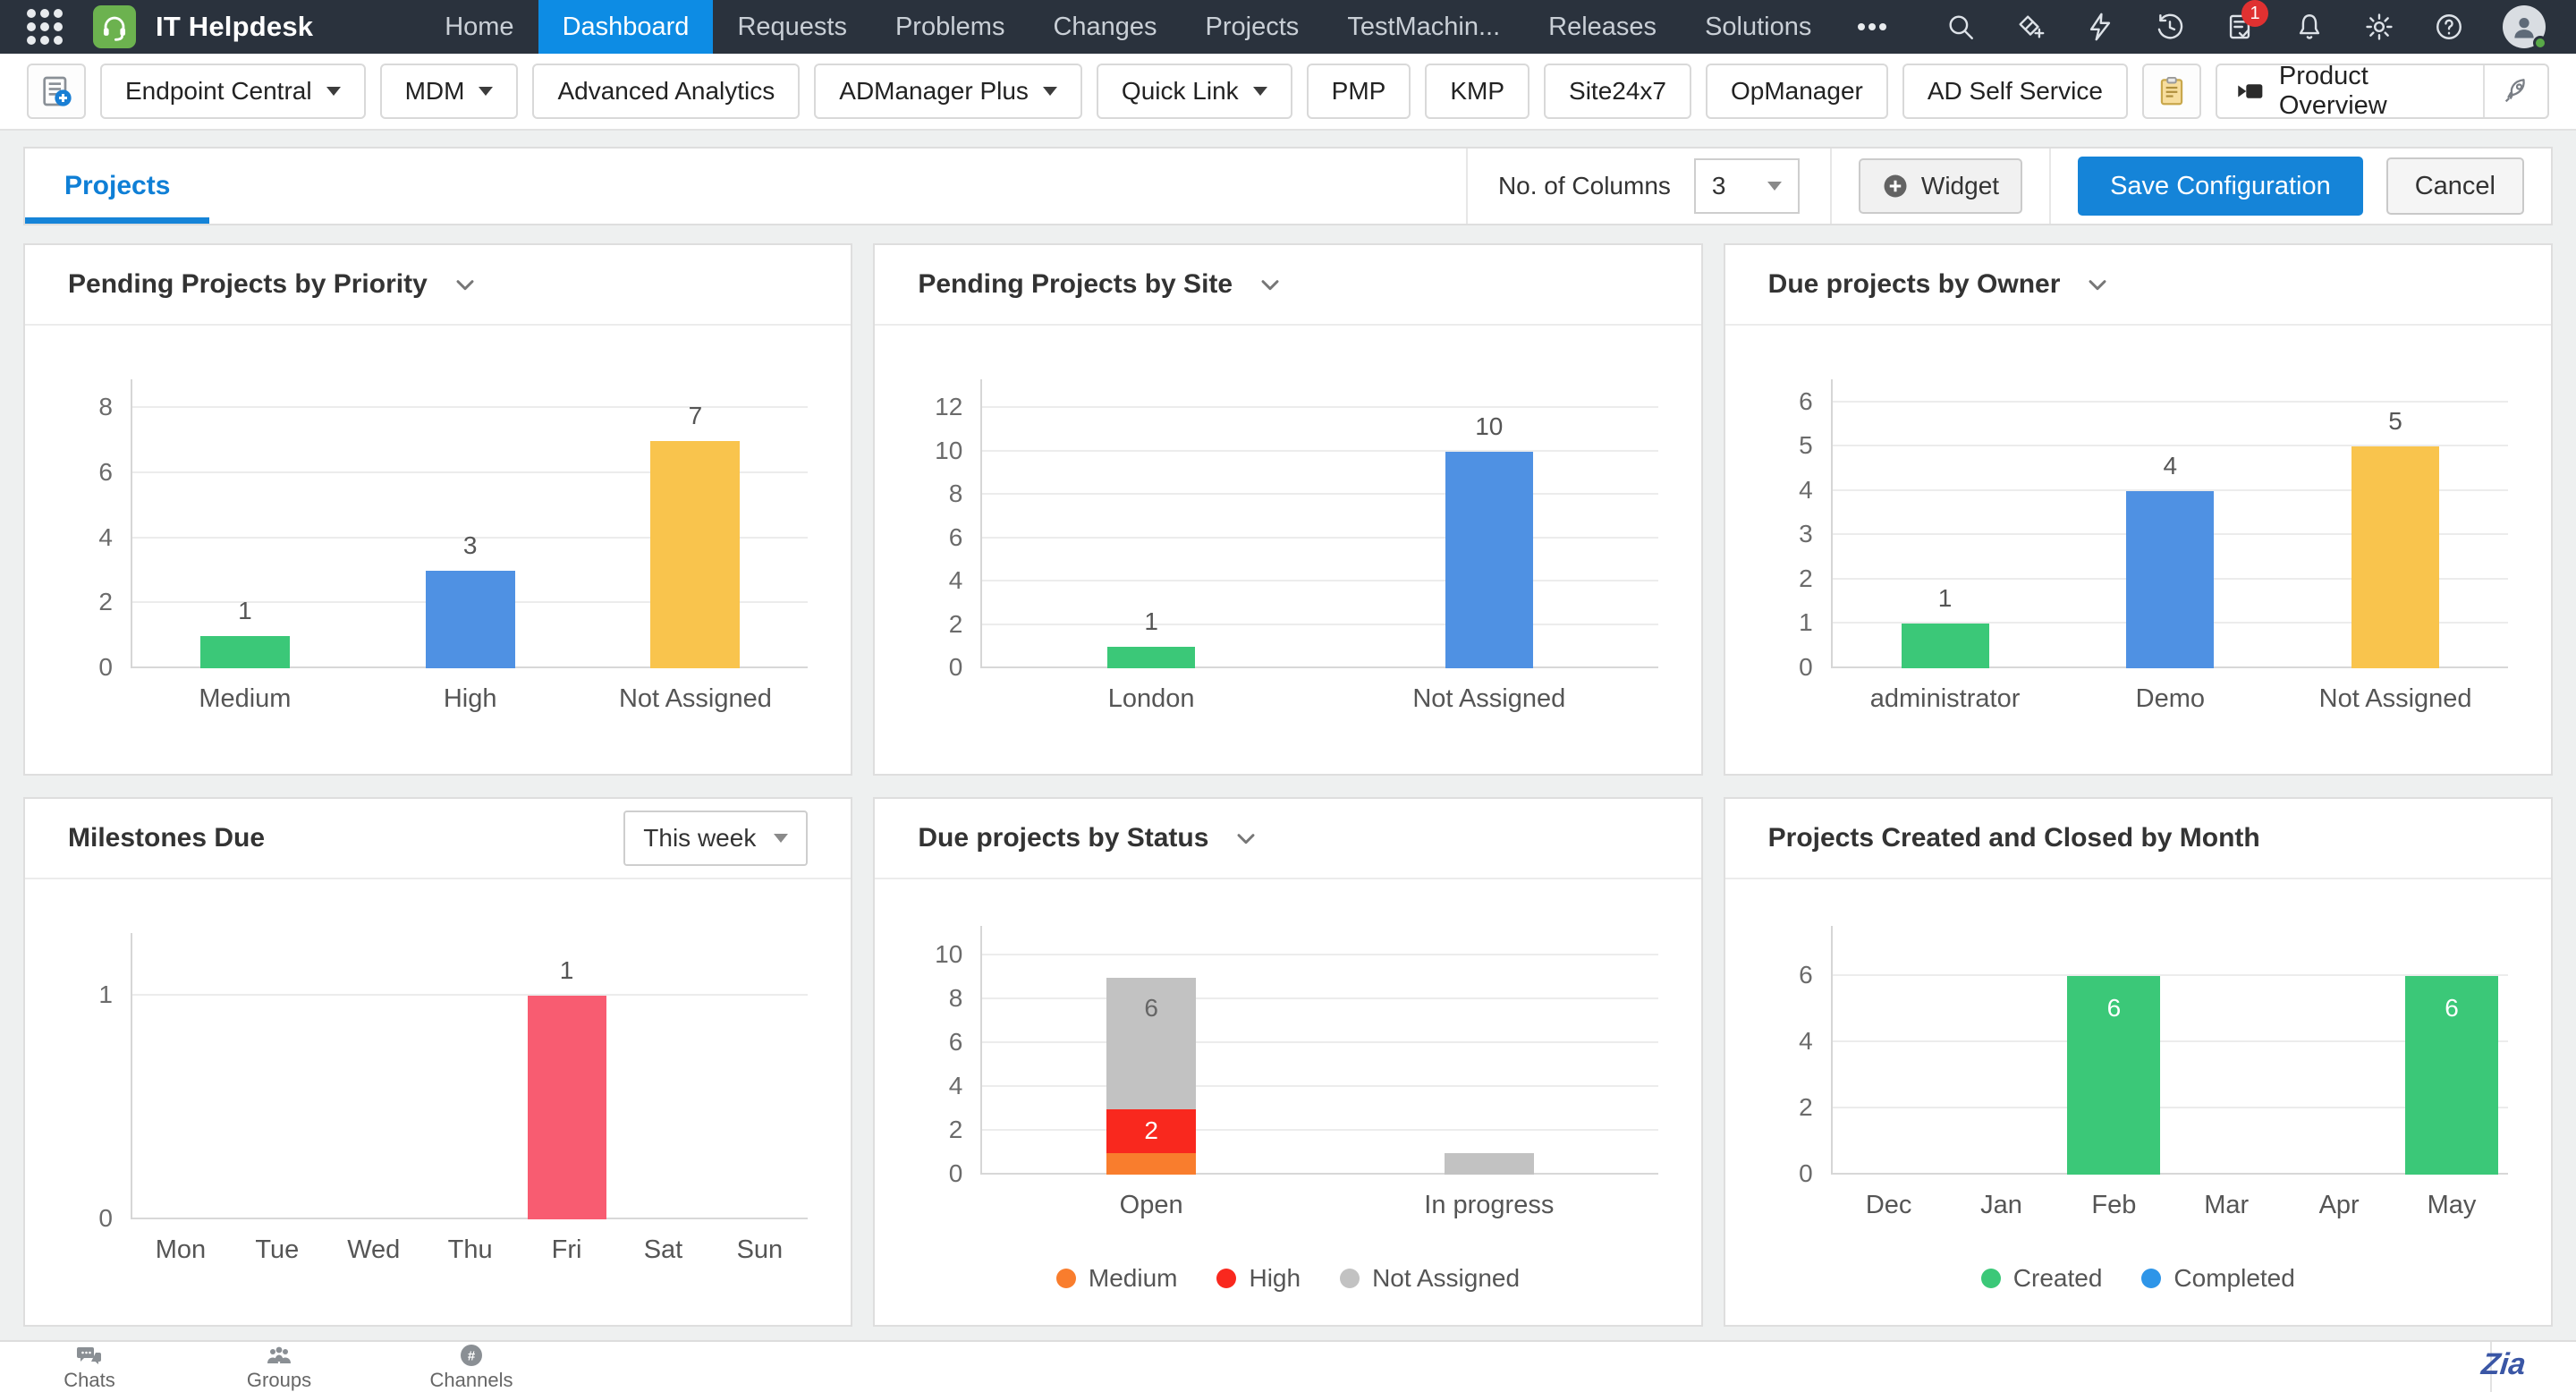 The width and height of the screenshot is (2576, 1392). What do you see at coordinates (2151, 1278) in the screenshot?
I see `legend-dot` at bounding box center [2151, 1278].